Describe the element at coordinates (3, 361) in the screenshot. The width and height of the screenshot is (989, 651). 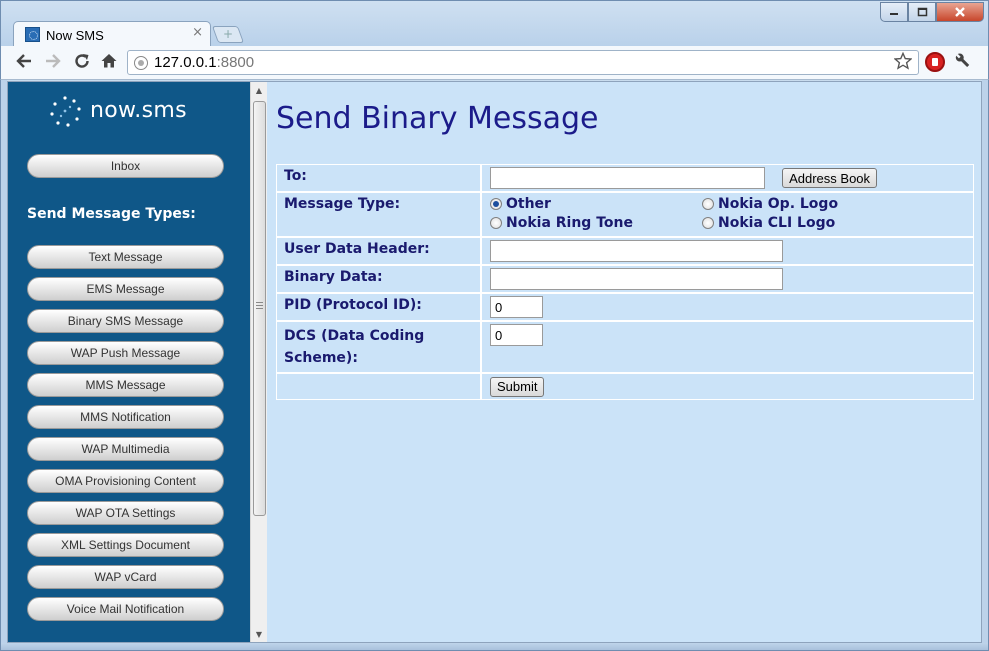
I see `window-border-left` at that location.